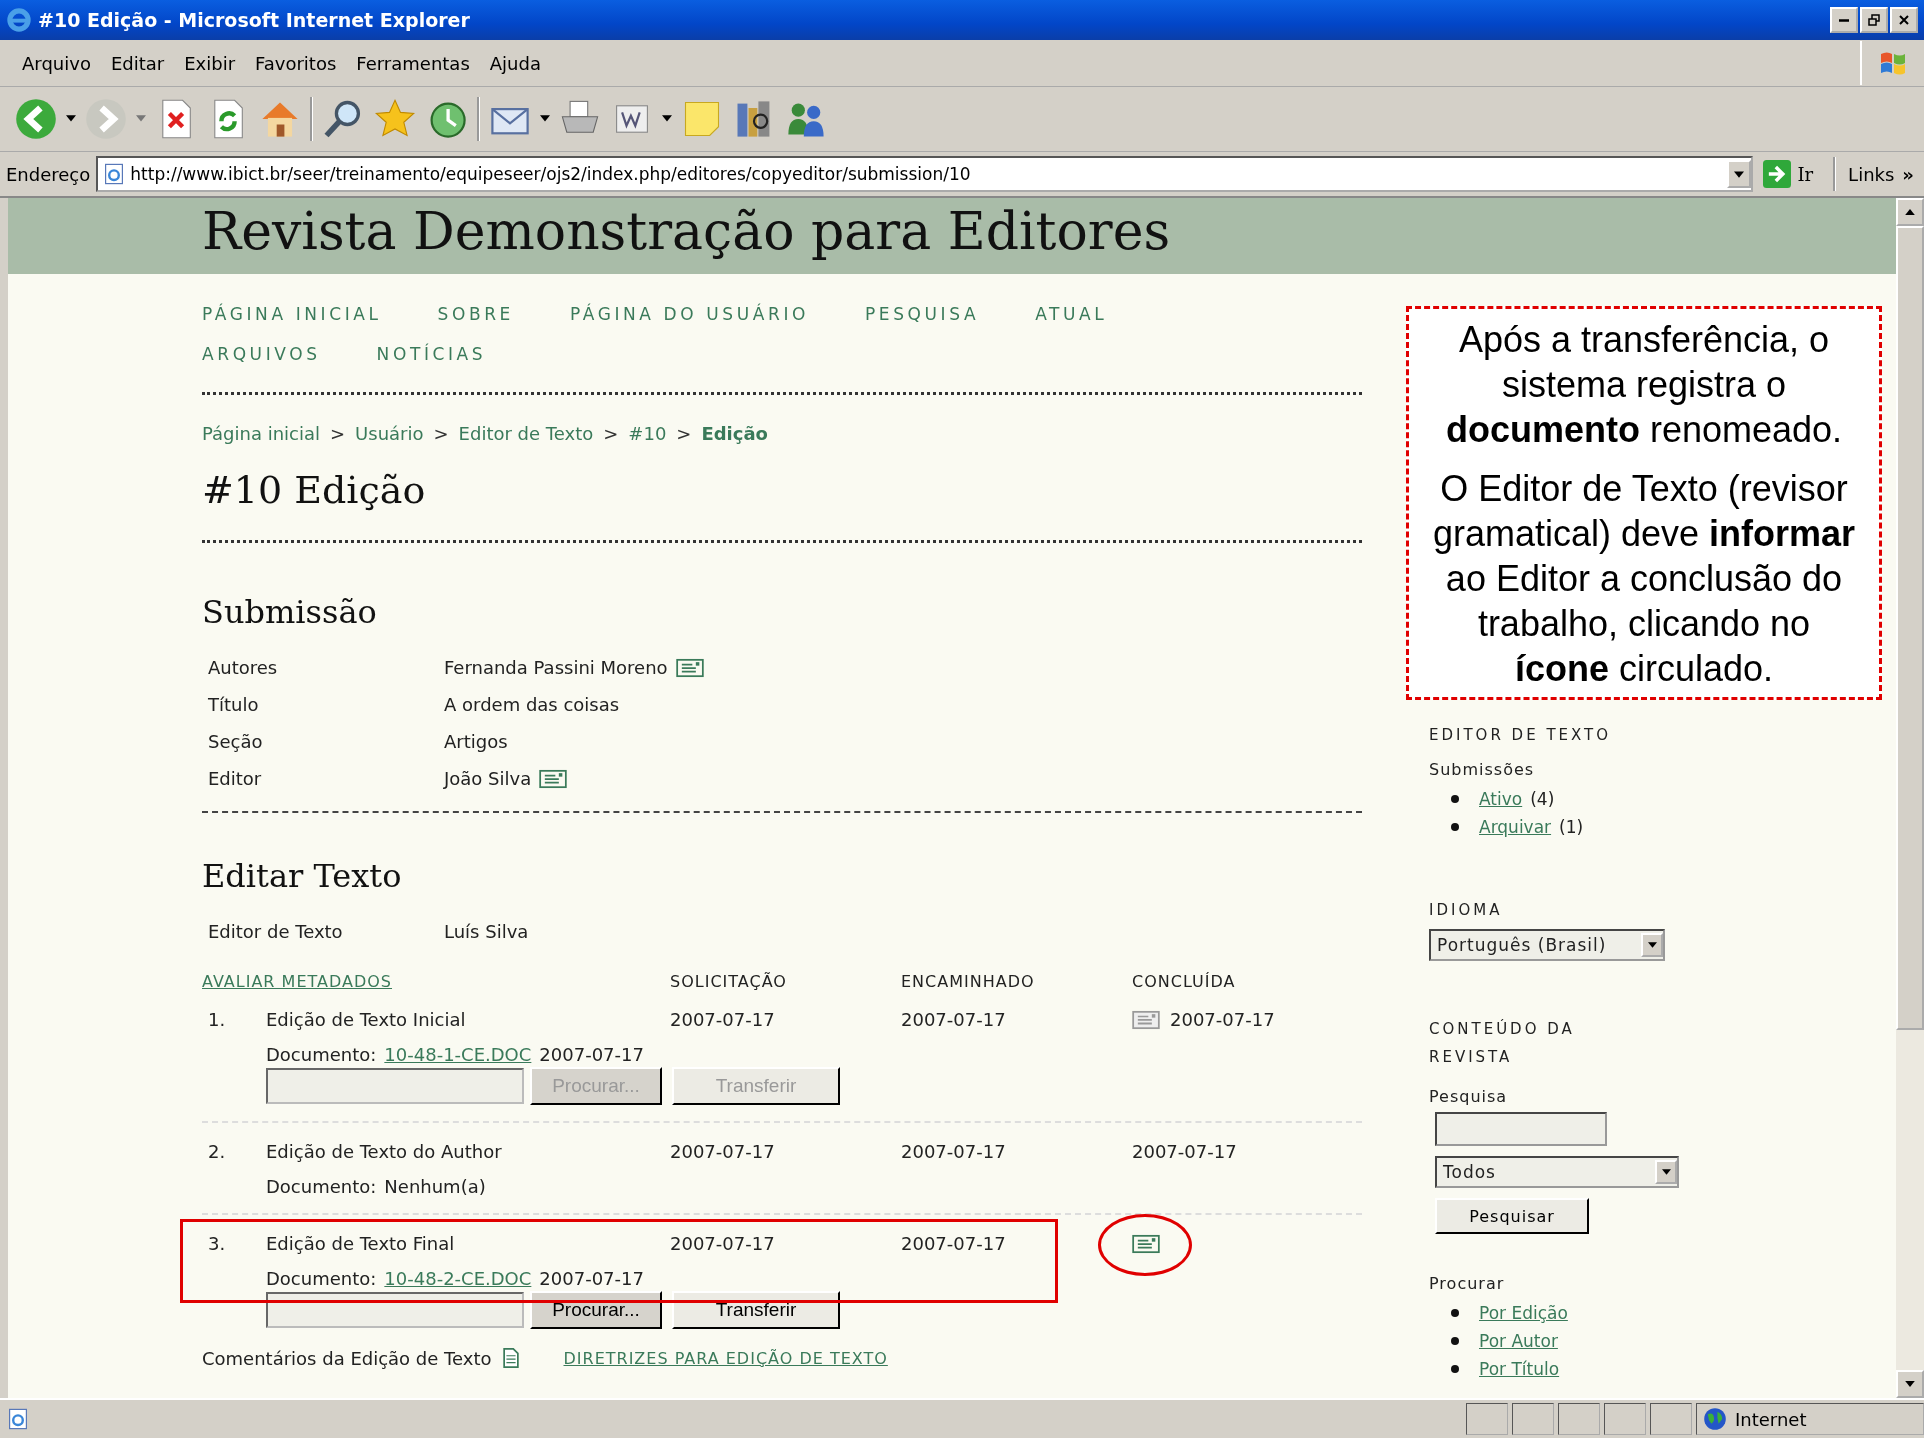  Describe the element at coordinates (436, 981) in the screenshot. I see `metadata-link: AVALIAR METADADOS` at that location.